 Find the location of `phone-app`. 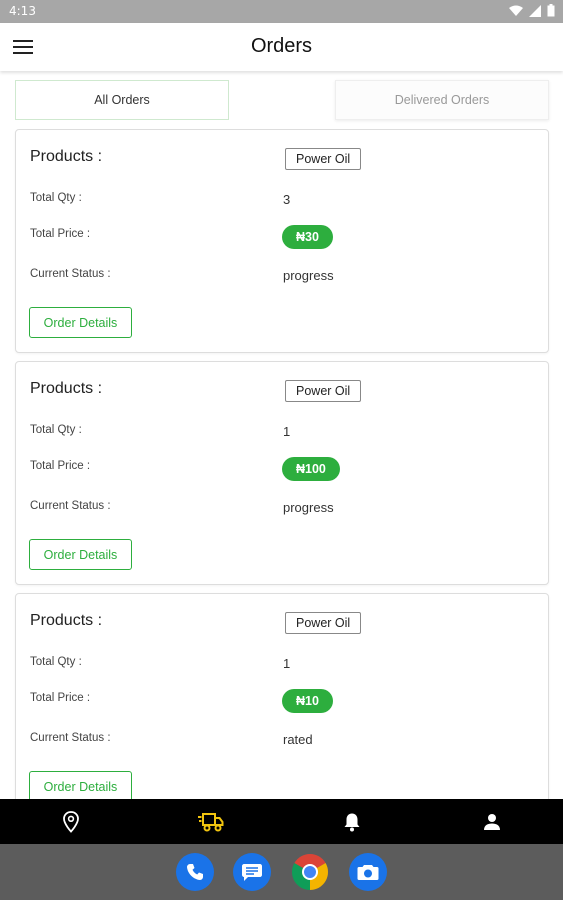

phone-app is located at coordinates (195, 872).